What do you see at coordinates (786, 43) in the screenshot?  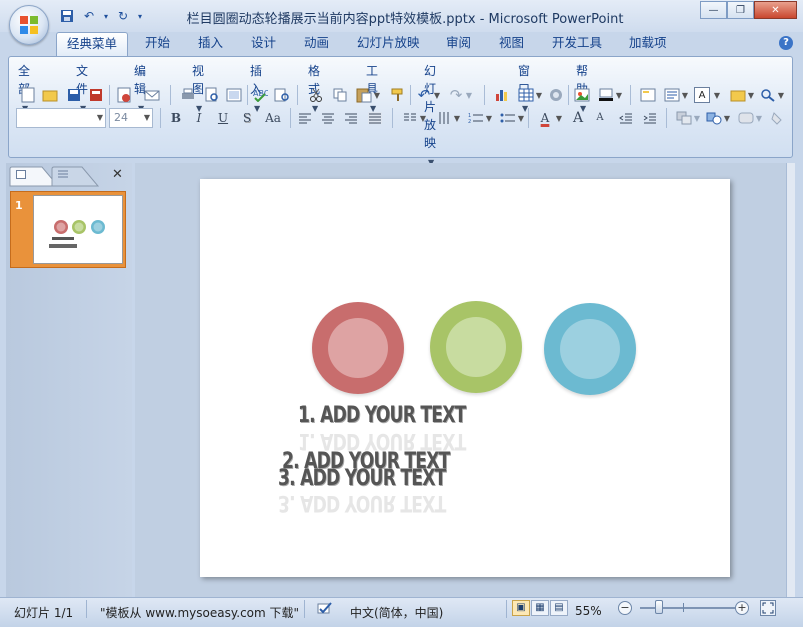 I see `help-icon: ?` at bounding box center [786, 43].